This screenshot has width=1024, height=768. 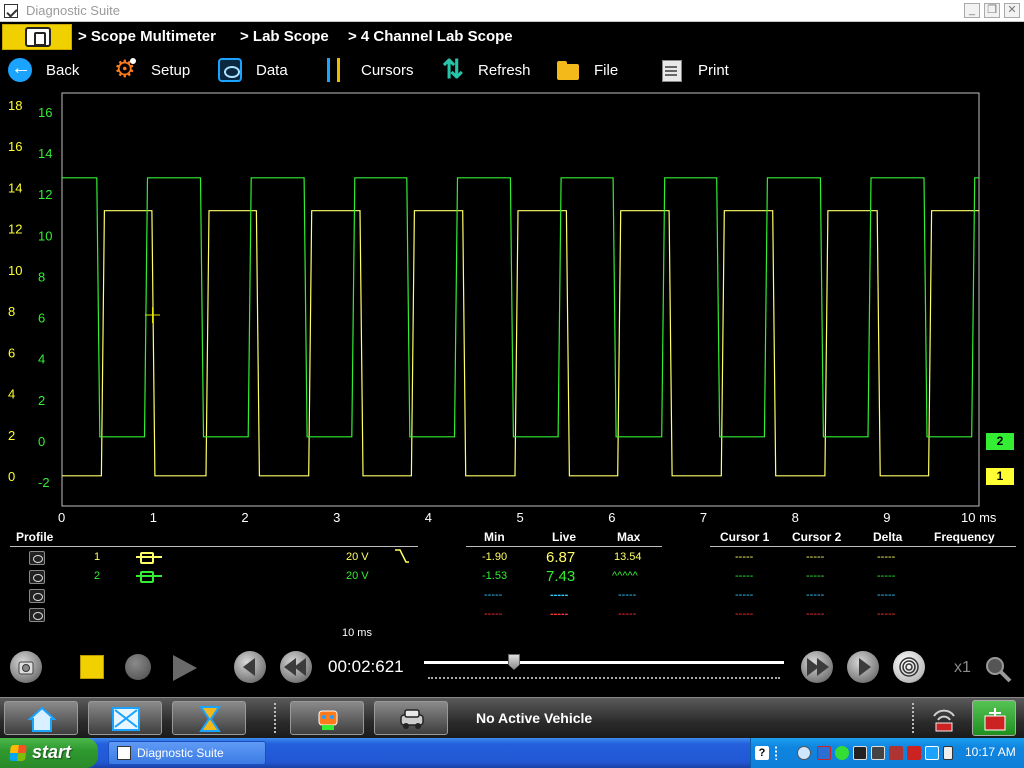 What do you see at coordinates (745, 537) in the screenshot?
I see `cursor-1-header: Cursor 1` at bounding box center [745, 537].